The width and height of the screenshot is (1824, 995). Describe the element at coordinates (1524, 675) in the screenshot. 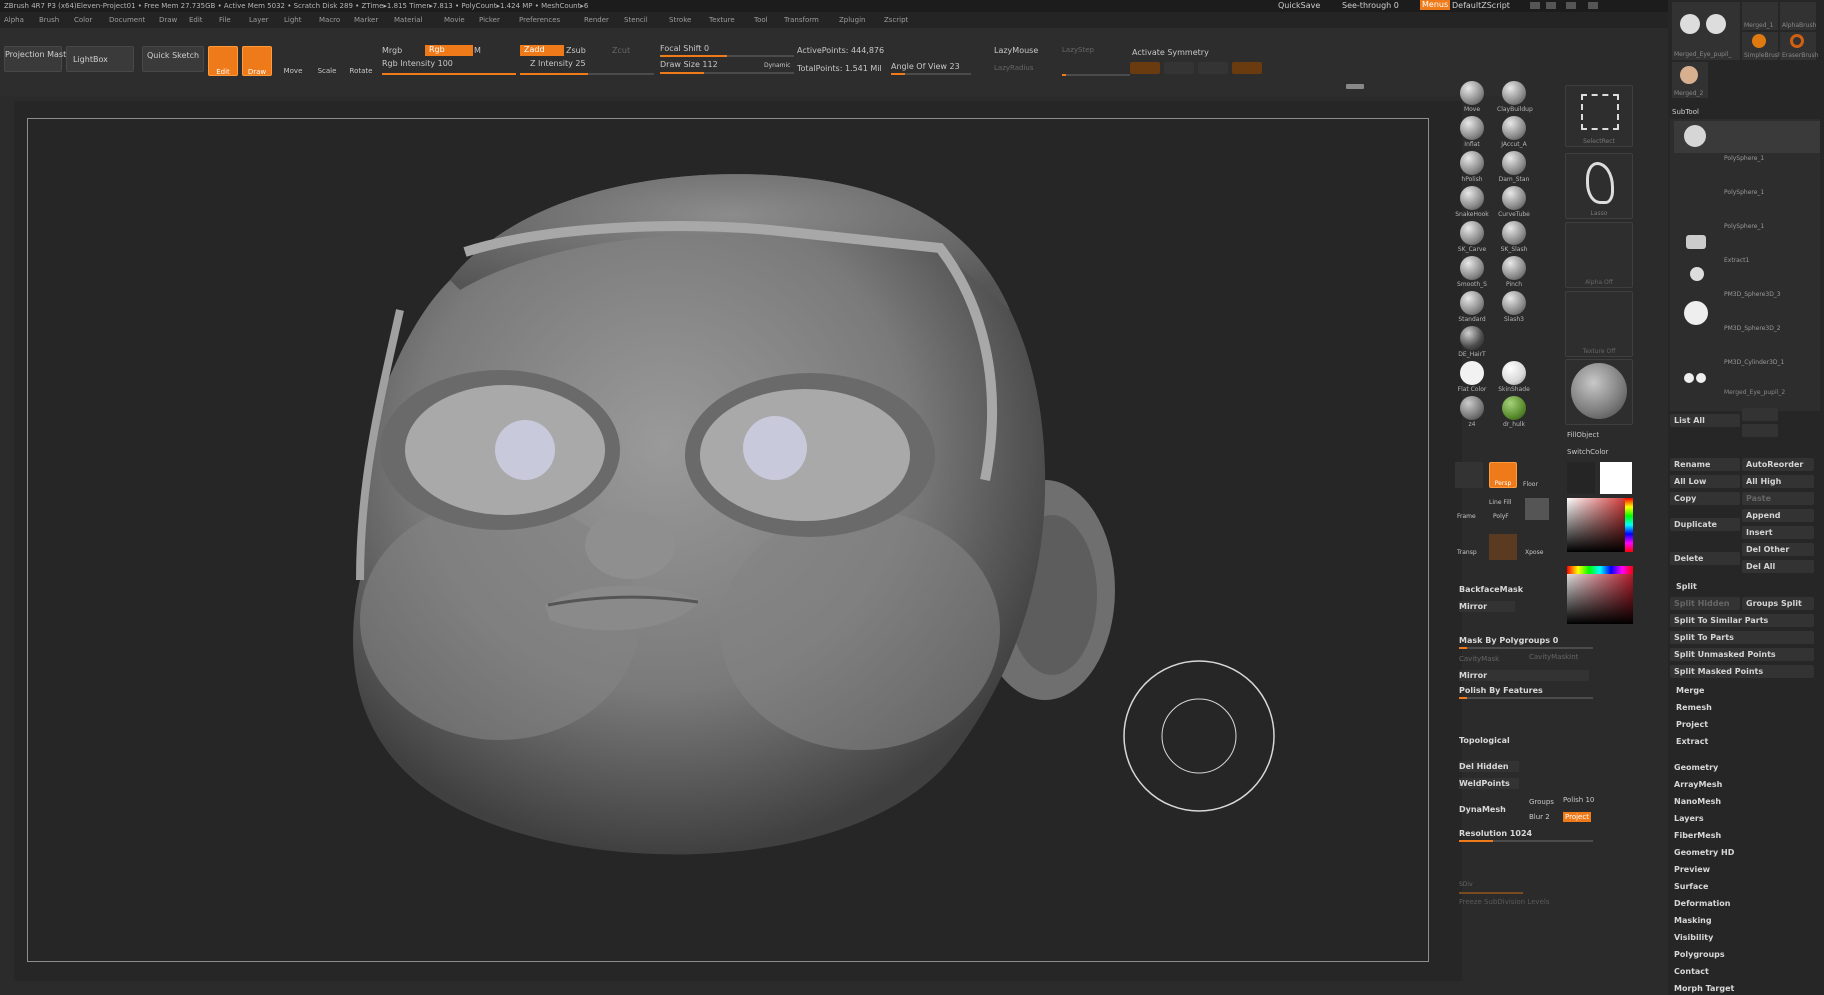

I see `mirror-2-button: Mirror` at that location.